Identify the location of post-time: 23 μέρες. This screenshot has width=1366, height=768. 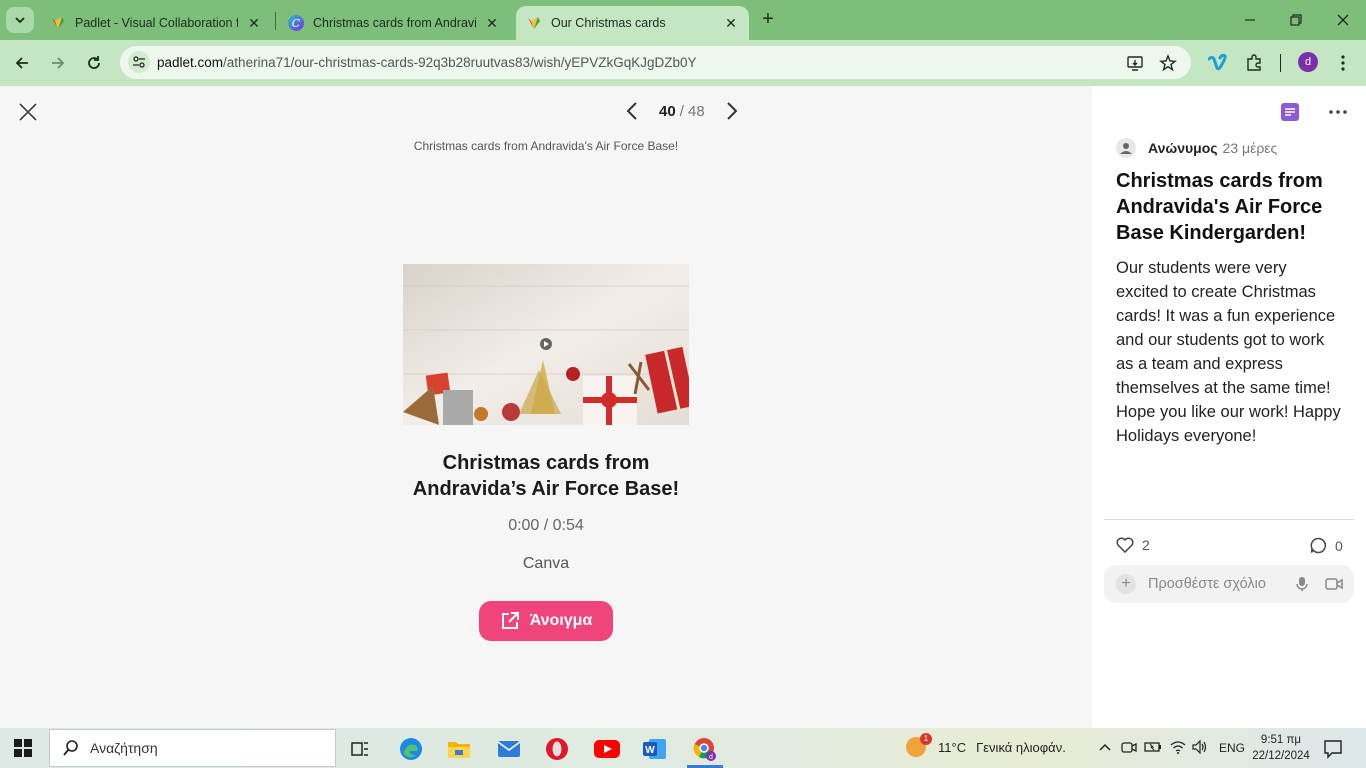
(1250, 148).